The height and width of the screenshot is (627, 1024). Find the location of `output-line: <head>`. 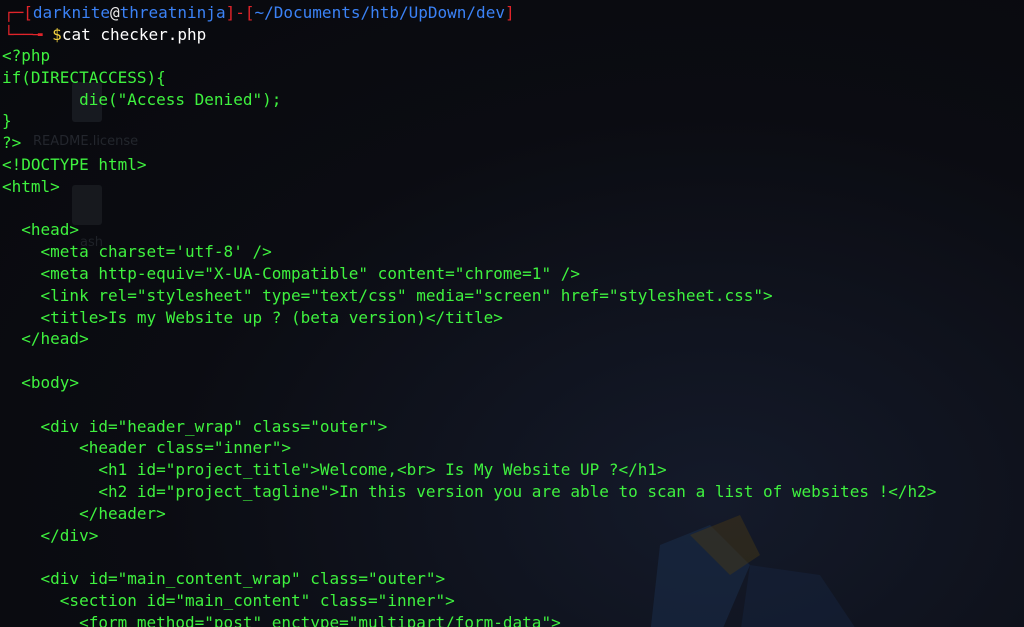

output-line: <head> is located at coordinates (41, 230).